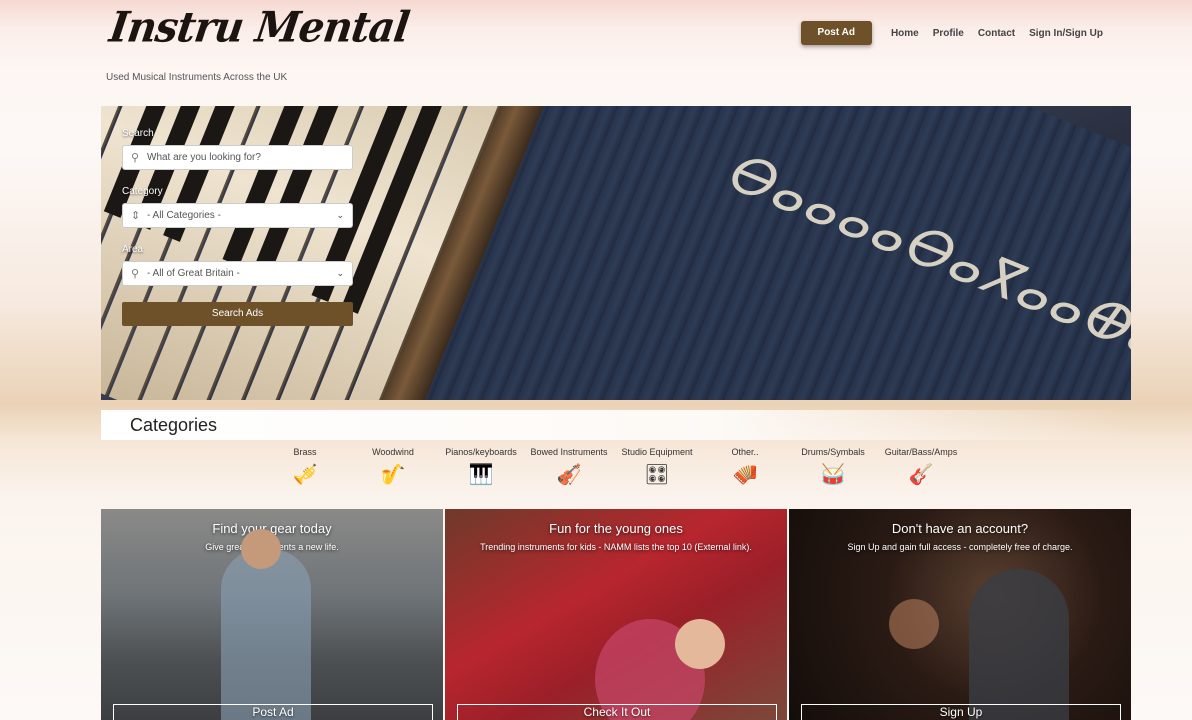  What do you see at coordinates (569, 452) in the screenshot?
I see `category-label: Bowed Instruments` at bounding box center [569, 452].